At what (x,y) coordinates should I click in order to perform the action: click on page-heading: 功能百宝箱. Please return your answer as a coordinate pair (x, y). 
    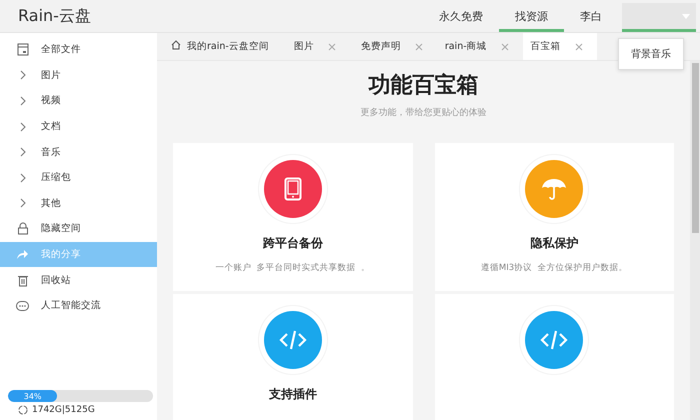
    Looking at the image, I should click on (423, 86).